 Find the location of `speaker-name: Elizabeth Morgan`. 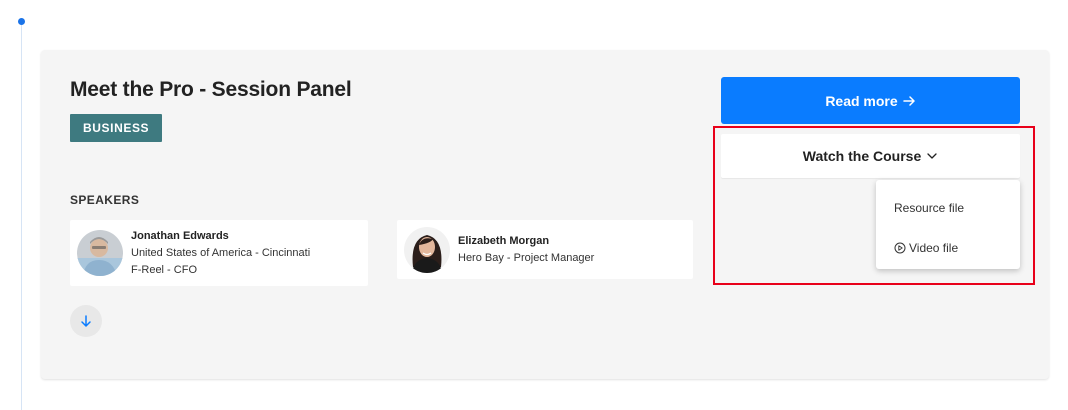

speaker-name: Elizabeth Morgan is located at coordinates (504, 240).